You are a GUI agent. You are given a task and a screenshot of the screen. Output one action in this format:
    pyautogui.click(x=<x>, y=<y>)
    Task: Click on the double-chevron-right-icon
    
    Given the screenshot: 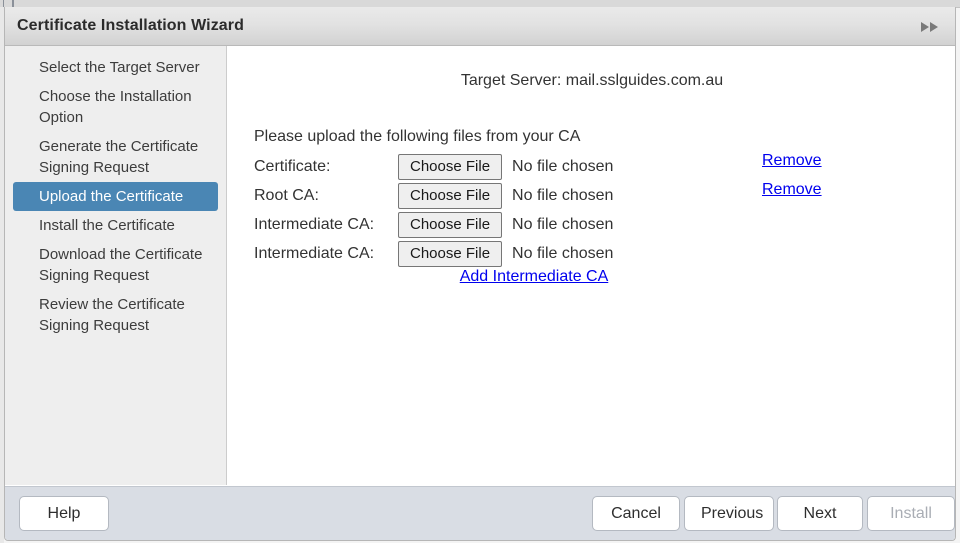 What is the action you would take?
    pyautogui.click(x=930, y=27)
    